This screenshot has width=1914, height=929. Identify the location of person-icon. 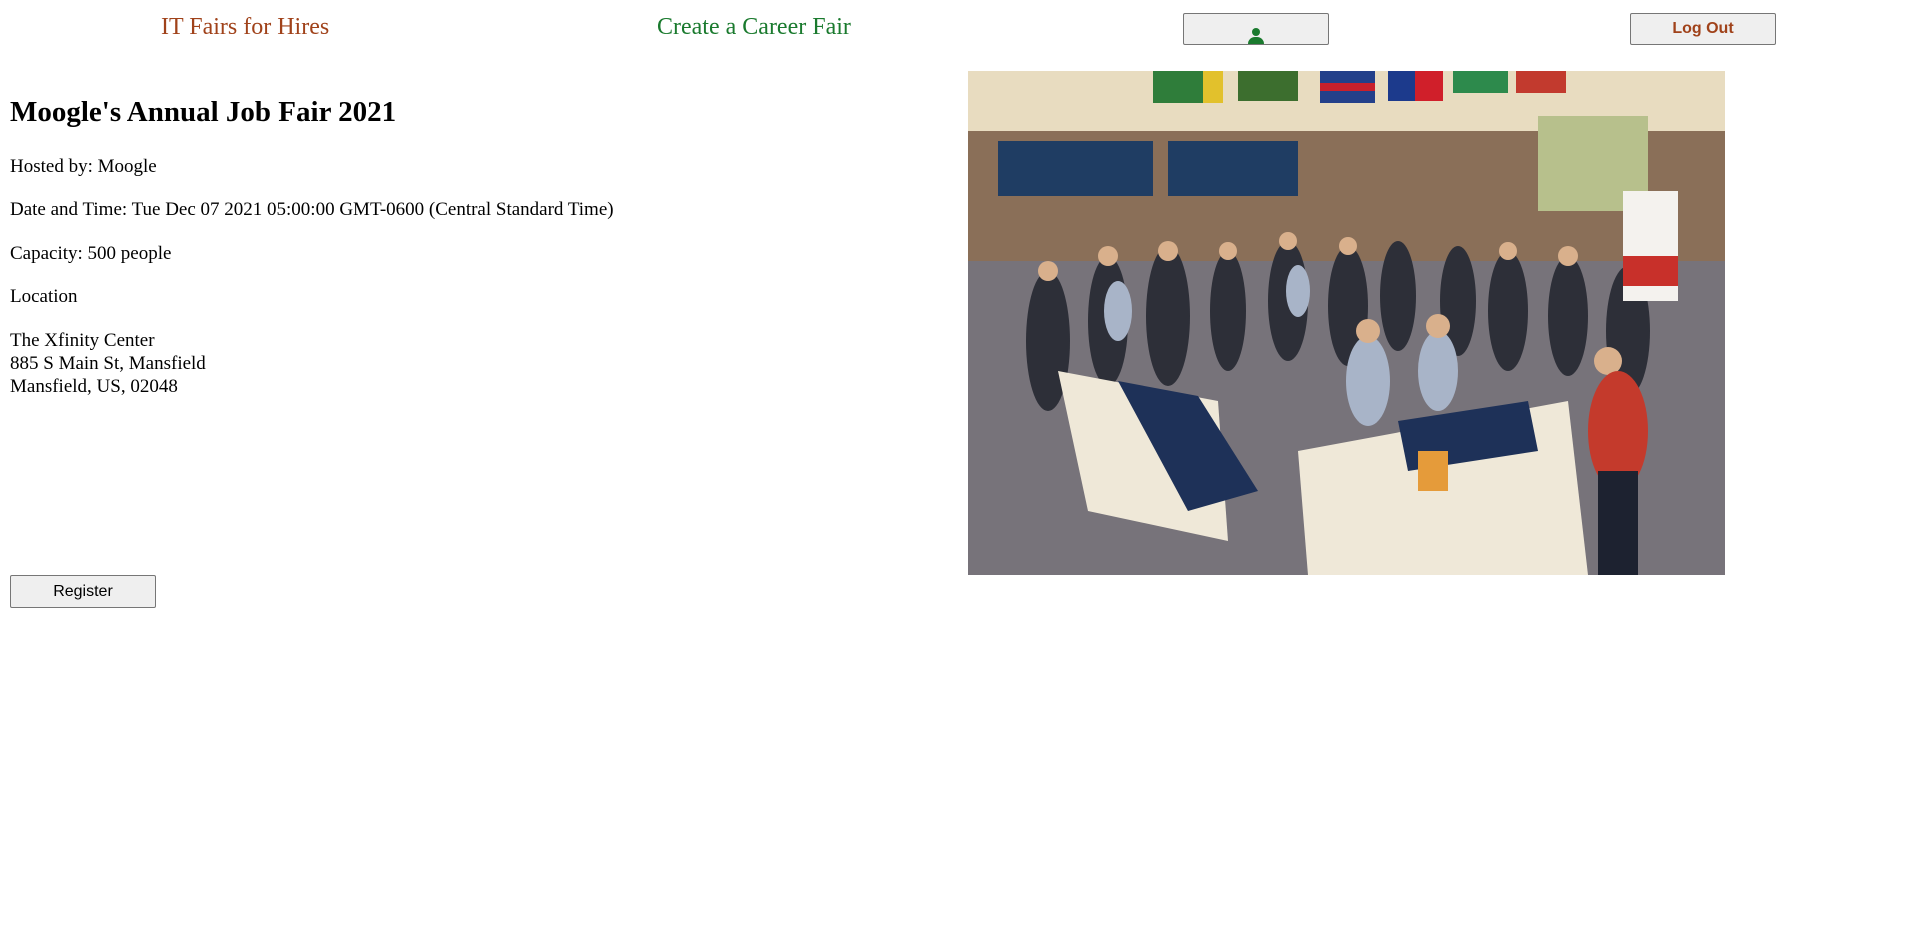
(1256, 36).